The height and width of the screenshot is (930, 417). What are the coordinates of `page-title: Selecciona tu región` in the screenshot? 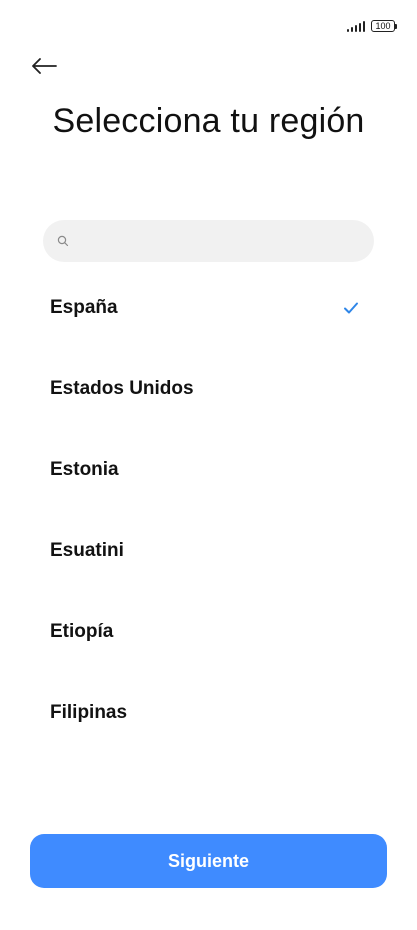 It's located at (208, 121).